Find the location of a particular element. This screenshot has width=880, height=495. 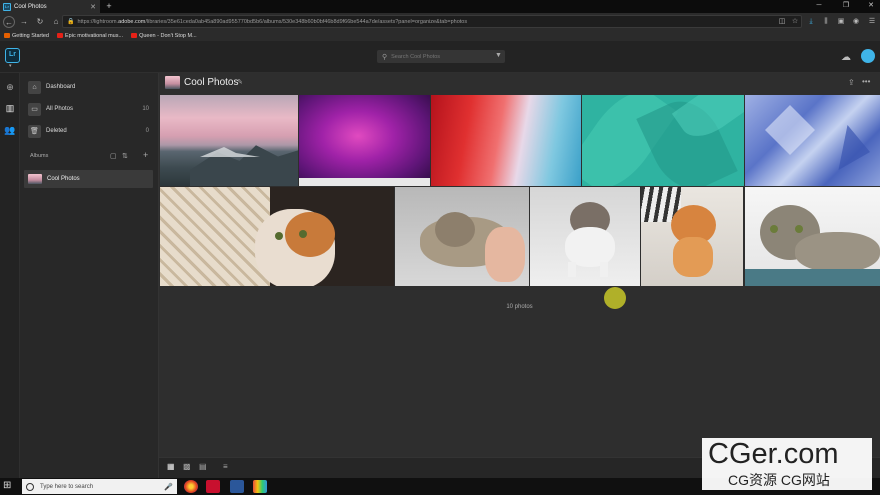

lightroom-favicon-icon: Lr is located at coordinates (7, 6).